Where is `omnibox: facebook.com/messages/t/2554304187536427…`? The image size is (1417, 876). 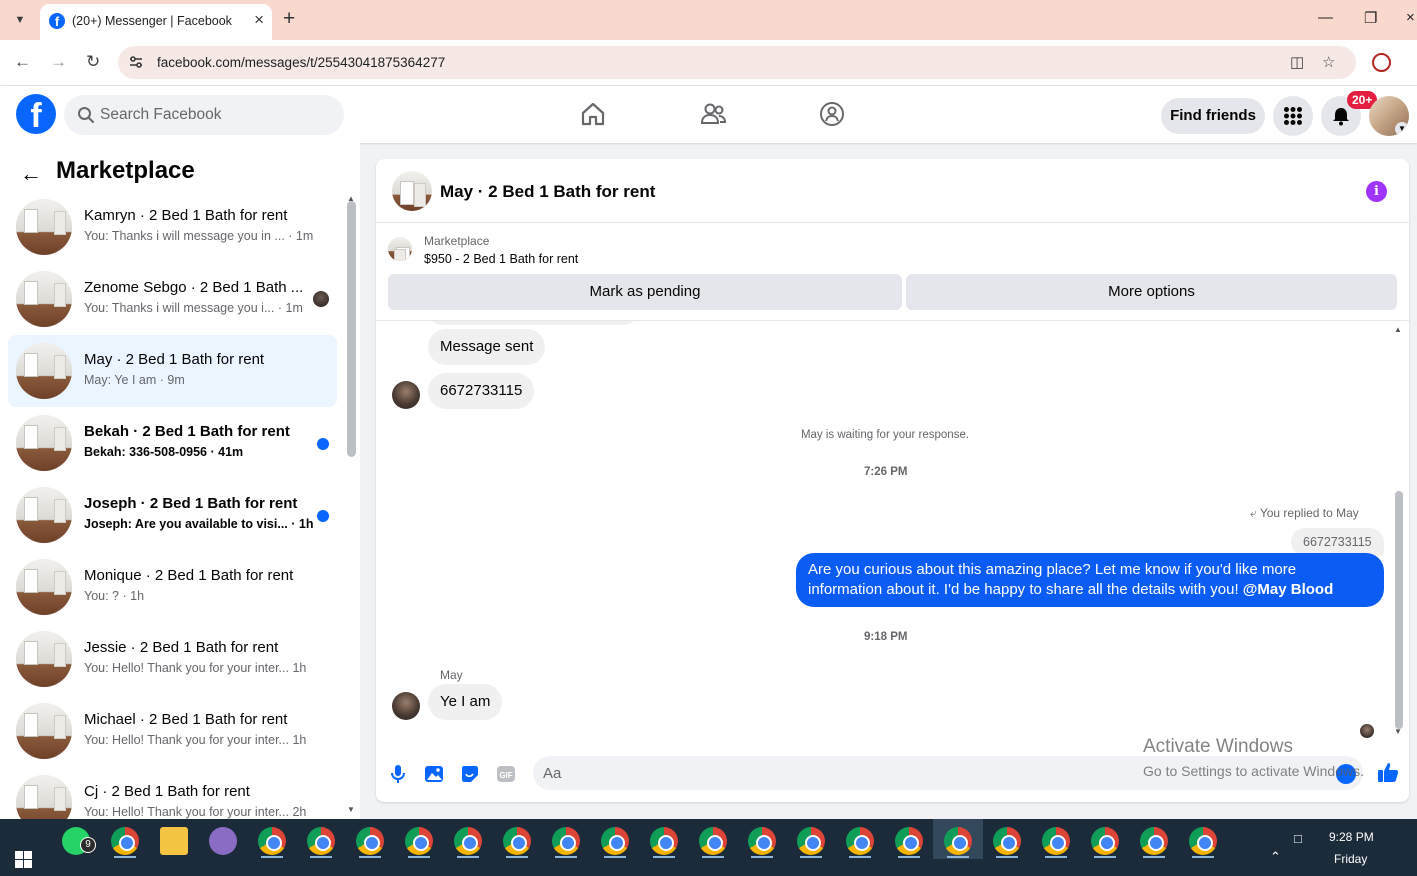
omnibox: facebook.com/messages/t/2554304187536427… is located at coordinates (737, 62).